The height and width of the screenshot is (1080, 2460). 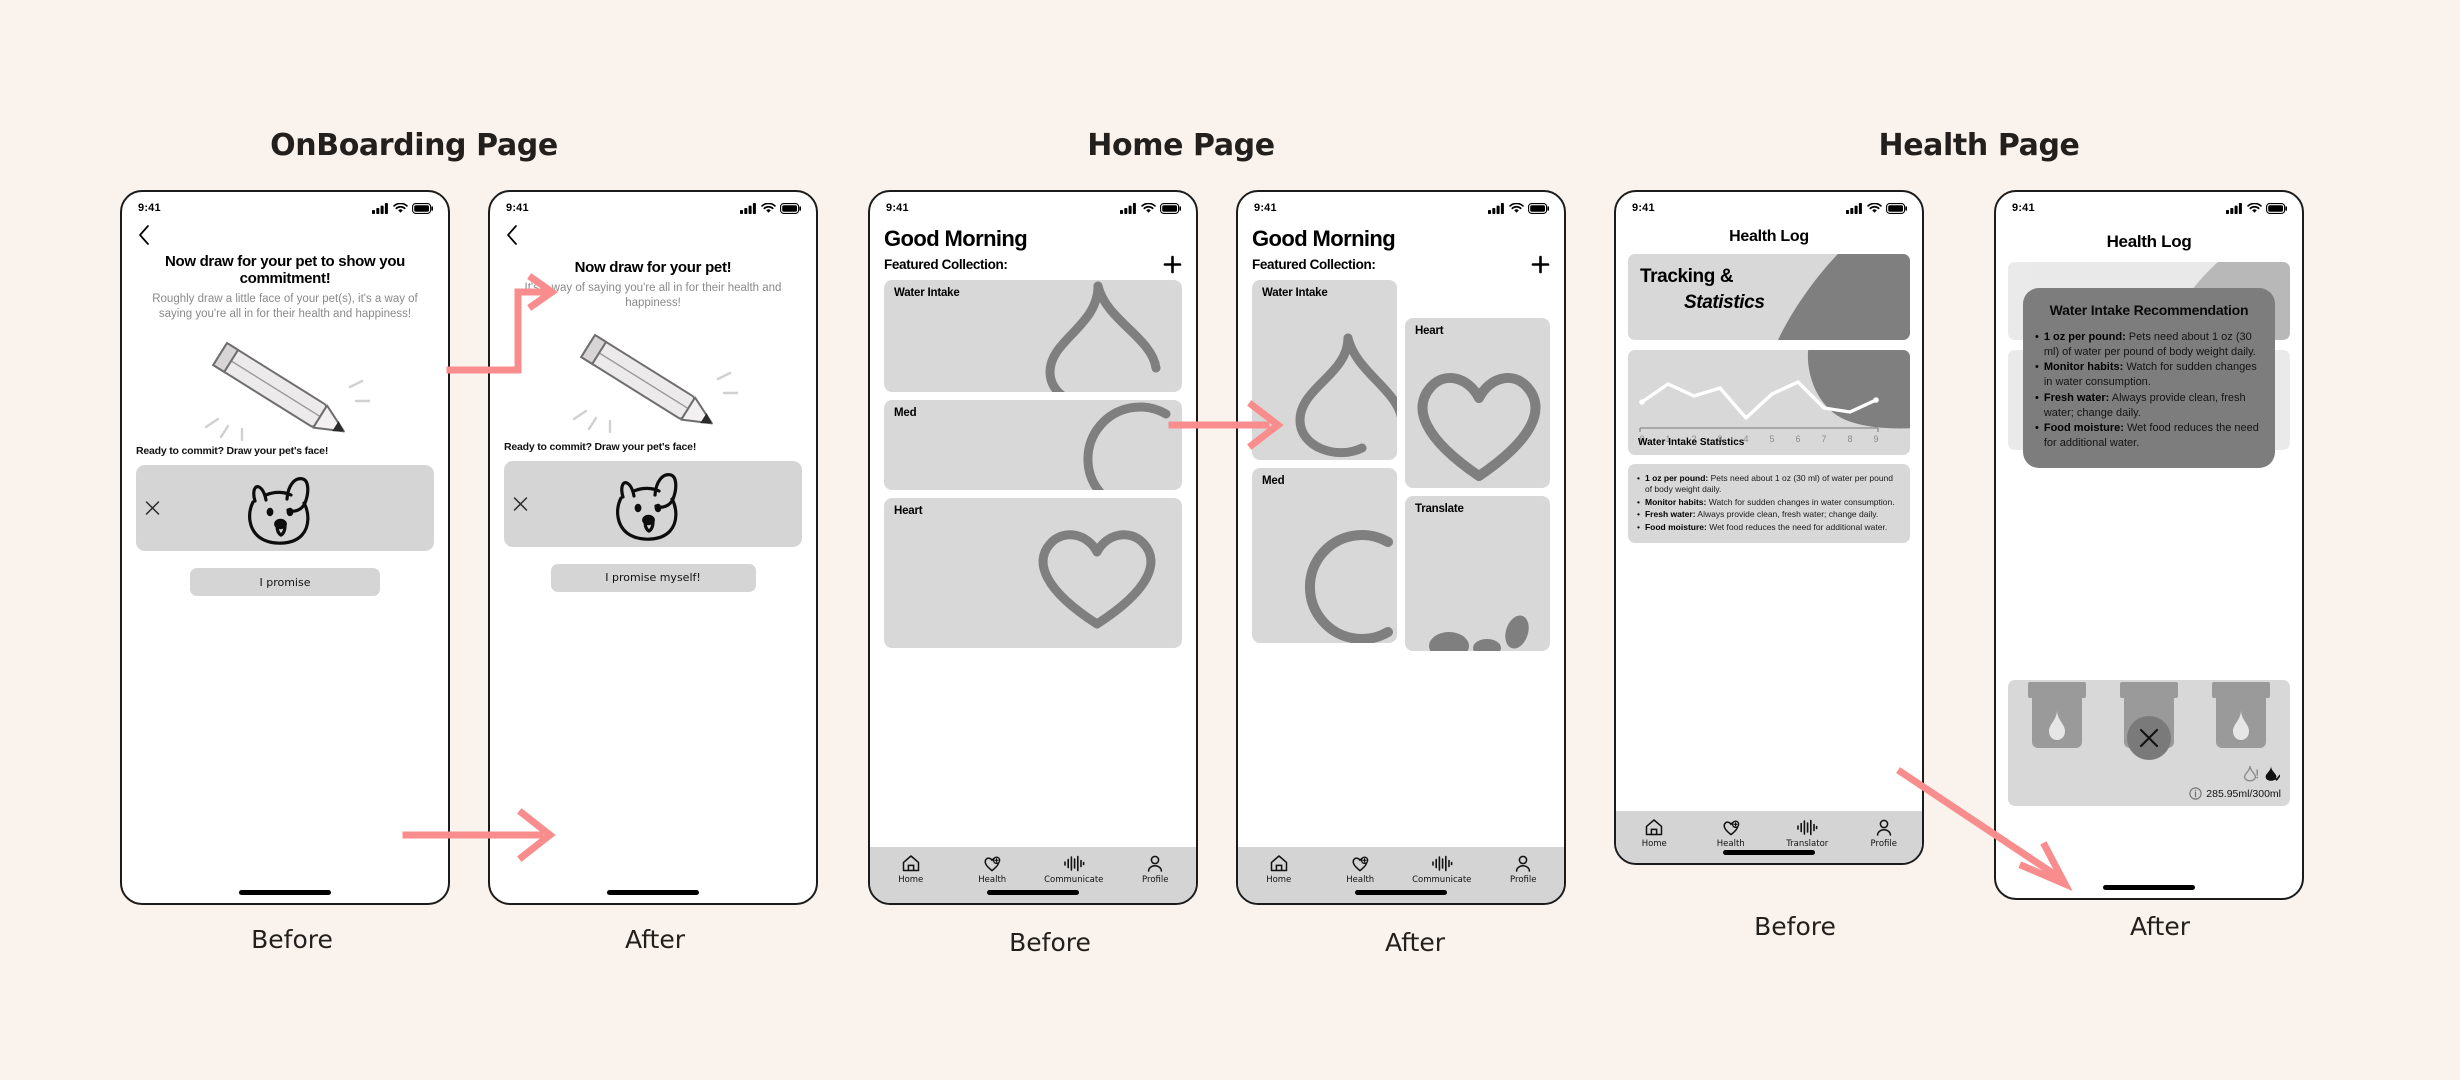 What do you see at coordinates (1769, 402) in the screenshot?
I see `chart-card: 012 345 678 9 Water Intake Statistics` at bounding box center [1769, 402].